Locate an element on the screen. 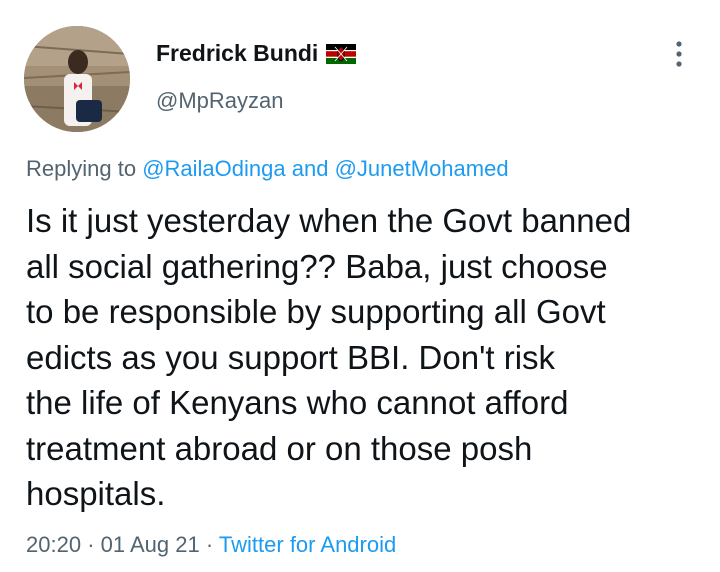 Image resolution: width=720 pixels, height=572 pixels. author-row: Fredrick Bundi is located at coordinates (256, 53).